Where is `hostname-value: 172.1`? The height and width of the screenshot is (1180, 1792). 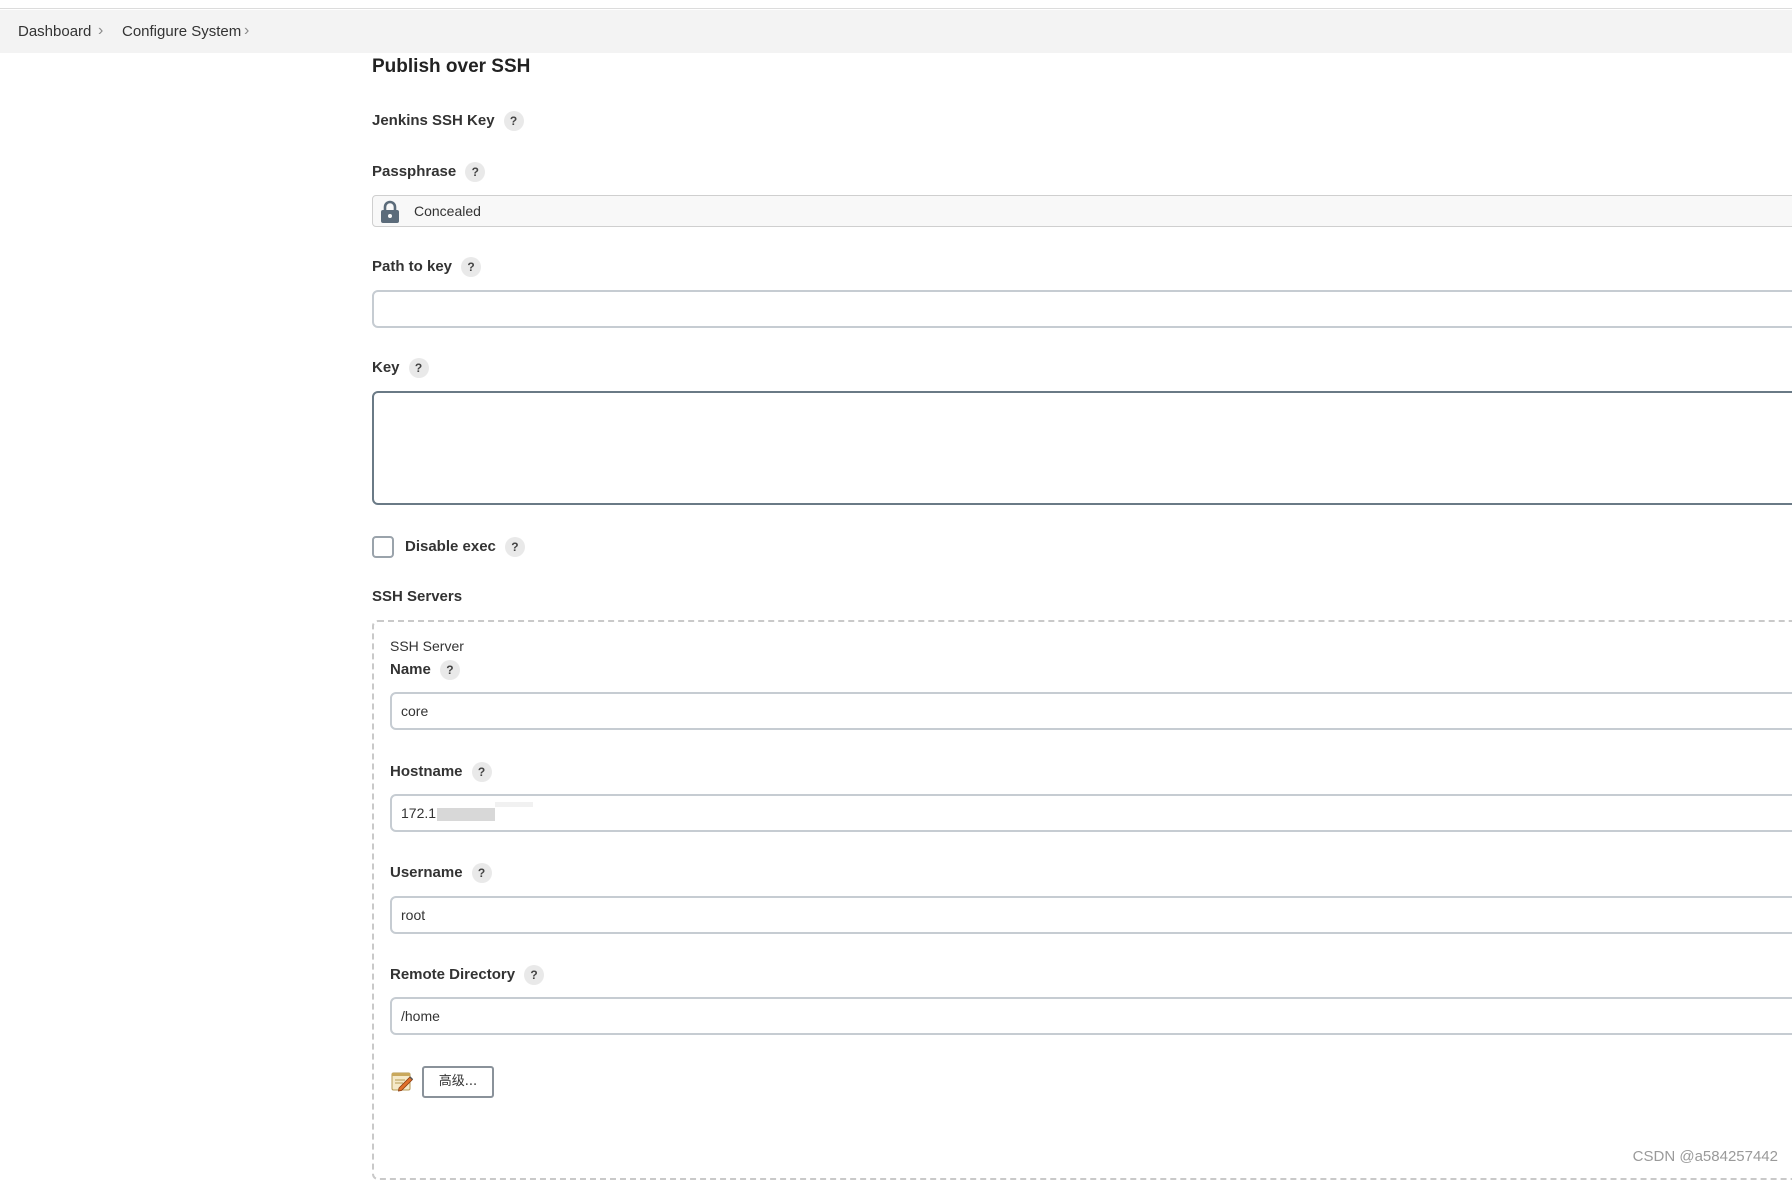 hostname-value: 172.1 is located at coordinates (419, 813).